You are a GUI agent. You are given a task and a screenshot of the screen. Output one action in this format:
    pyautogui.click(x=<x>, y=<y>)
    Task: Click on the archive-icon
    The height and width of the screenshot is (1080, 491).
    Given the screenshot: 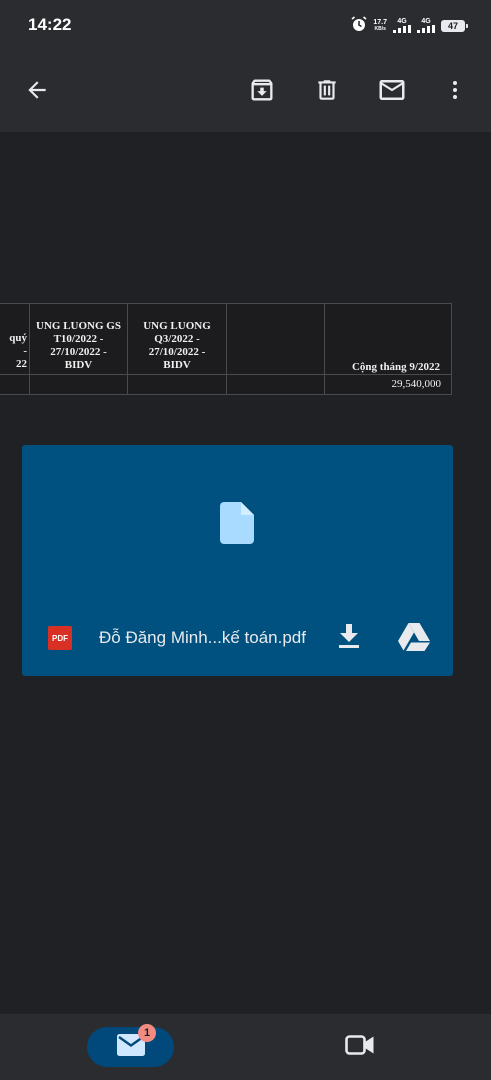 What is the action you would take?
    pyautogui.click(x=262, y=92)
    